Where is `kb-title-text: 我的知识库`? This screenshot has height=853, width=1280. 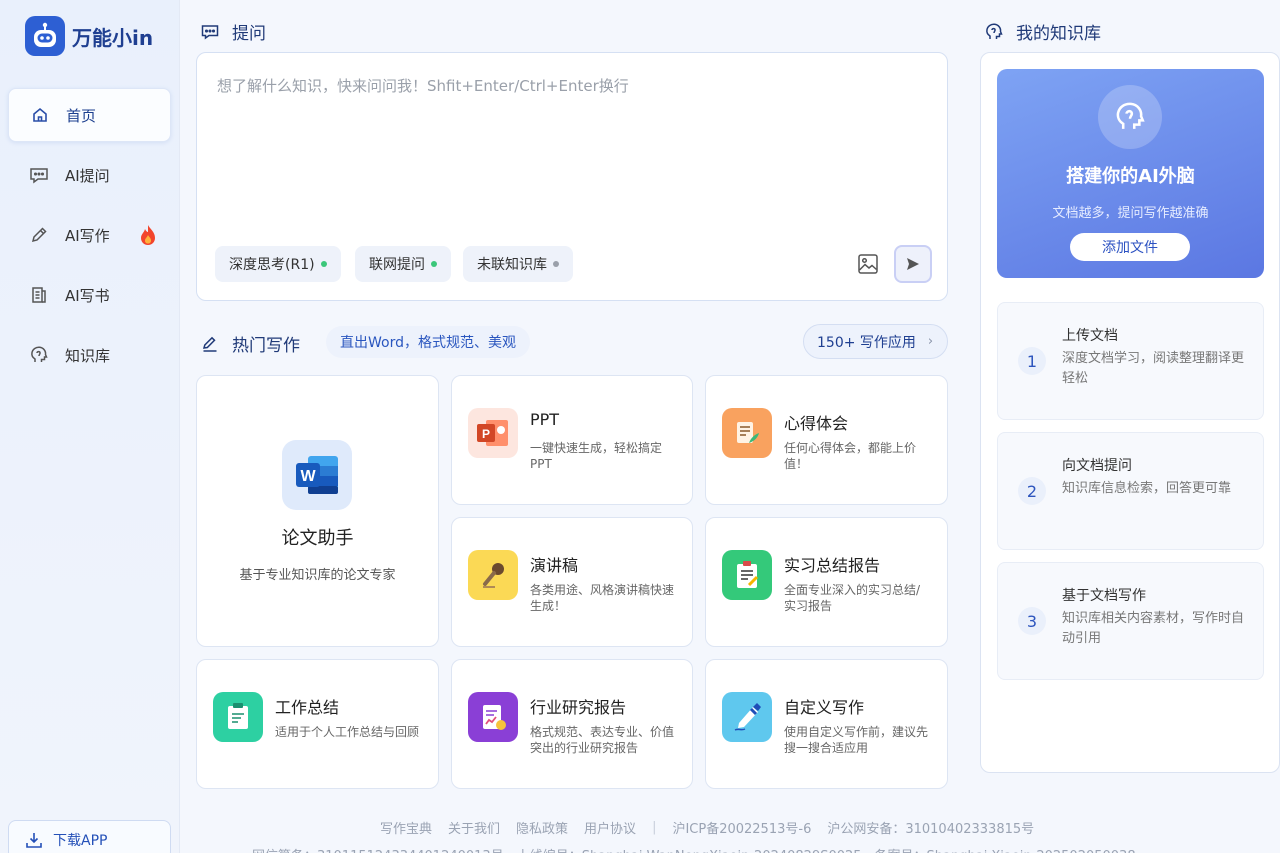 kb-title-text: 我的知识库 is located at coordinates (1058, 34).